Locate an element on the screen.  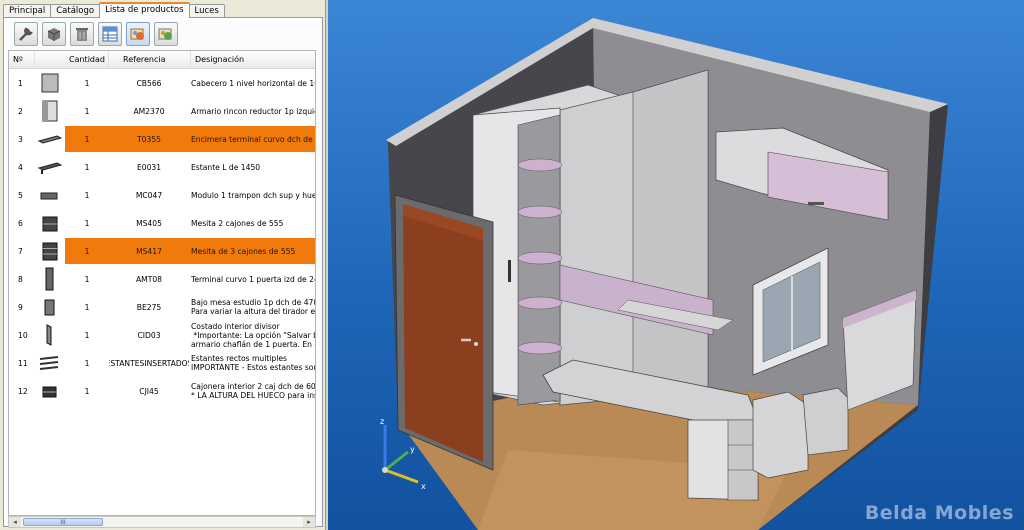
row-reference: MS417 is located at coordinates (149, 251).